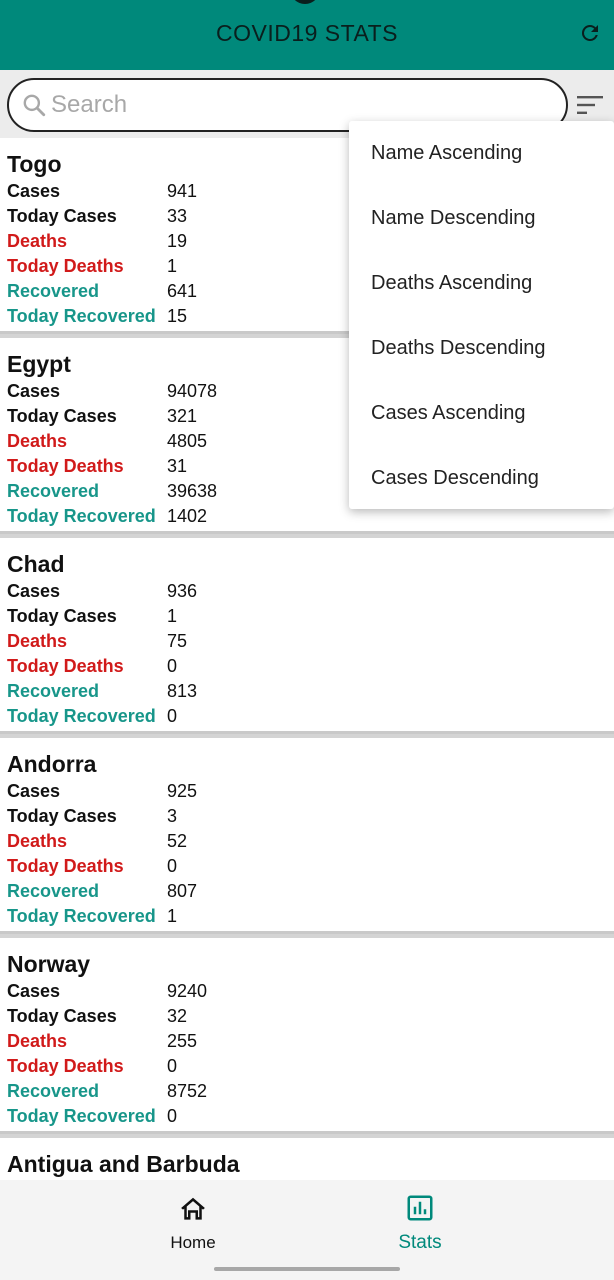 Image resolution: width=614 pixels, height=1280 pixels. What do you see at coordinates (307, 616) in the screenshot?
I see `stat-row-today-cases: Today Cases 1` at bounding box center [307, 616].